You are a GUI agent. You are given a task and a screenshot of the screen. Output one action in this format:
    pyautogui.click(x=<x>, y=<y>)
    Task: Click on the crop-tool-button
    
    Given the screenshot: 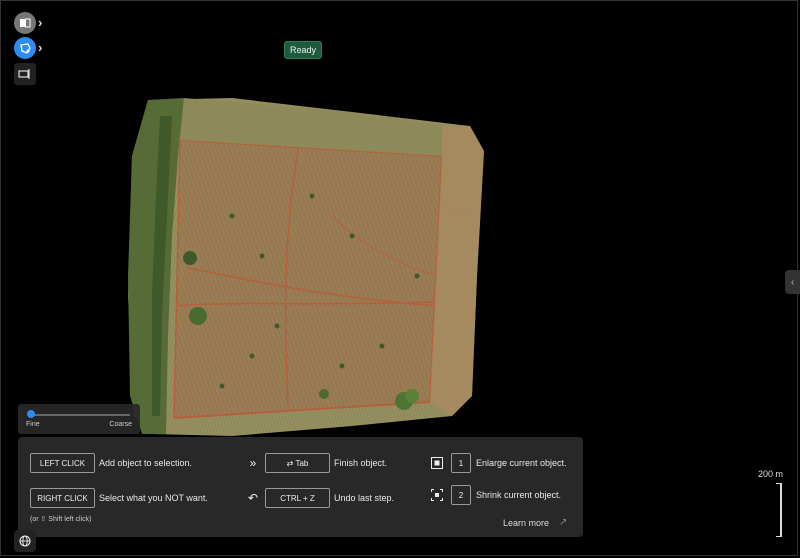 What is the action you would take?
    pyautogui.click(x=25, y=74)
    